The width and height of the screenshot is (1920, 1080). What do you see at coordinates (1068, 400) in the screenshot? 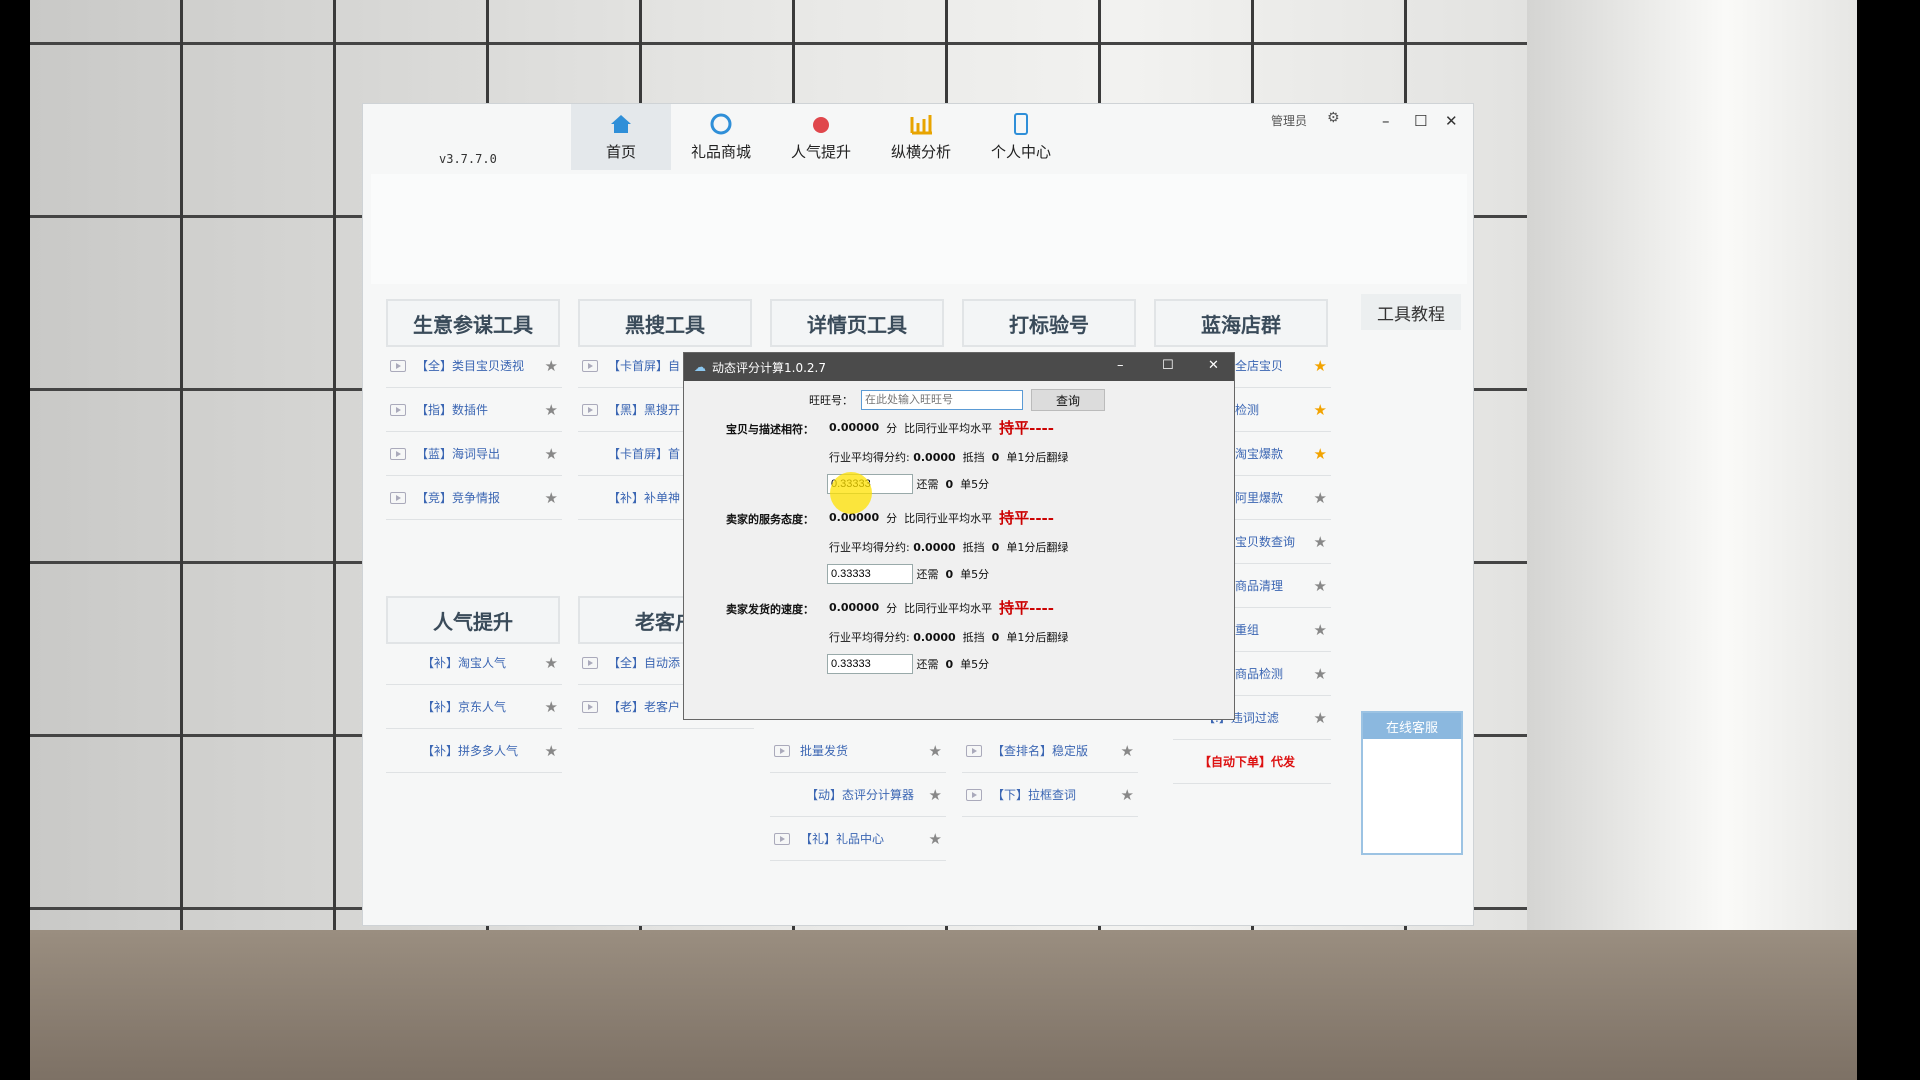
I see `query-button: 查询` at bounding box center [1068, 400].